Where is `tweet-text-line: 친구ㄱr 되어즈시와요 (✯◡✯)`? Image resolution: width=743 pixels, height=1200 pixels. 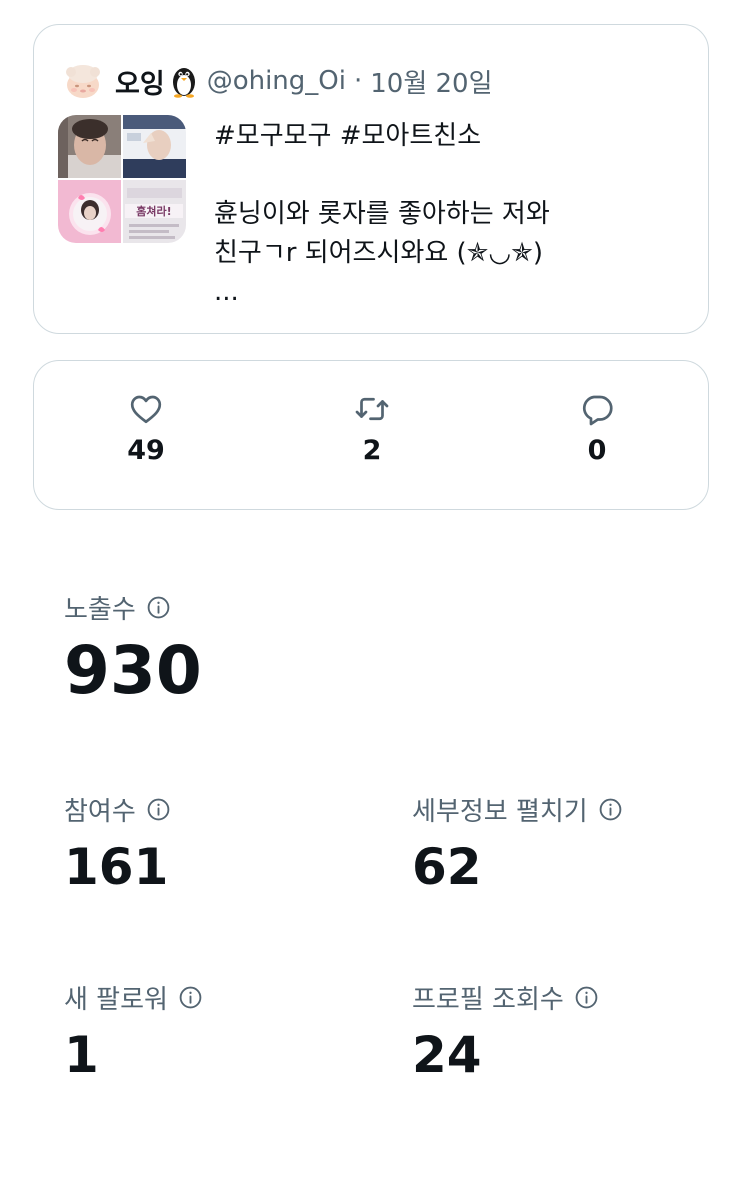 tweet-text-line: 친구ㄱr 되어즈시와요 (✯◡✯) is located at coordinates (379, 253).